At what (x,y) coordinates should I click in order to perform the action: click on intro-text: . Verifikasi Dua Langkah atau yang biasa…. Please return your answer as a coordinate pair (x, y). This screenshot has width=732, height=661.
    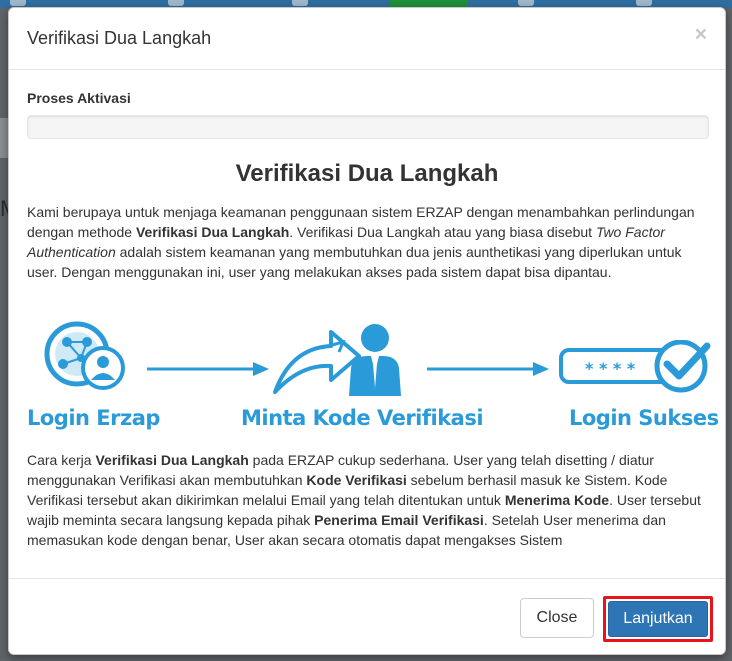
    Looking at the image, I should click on (442, 232).